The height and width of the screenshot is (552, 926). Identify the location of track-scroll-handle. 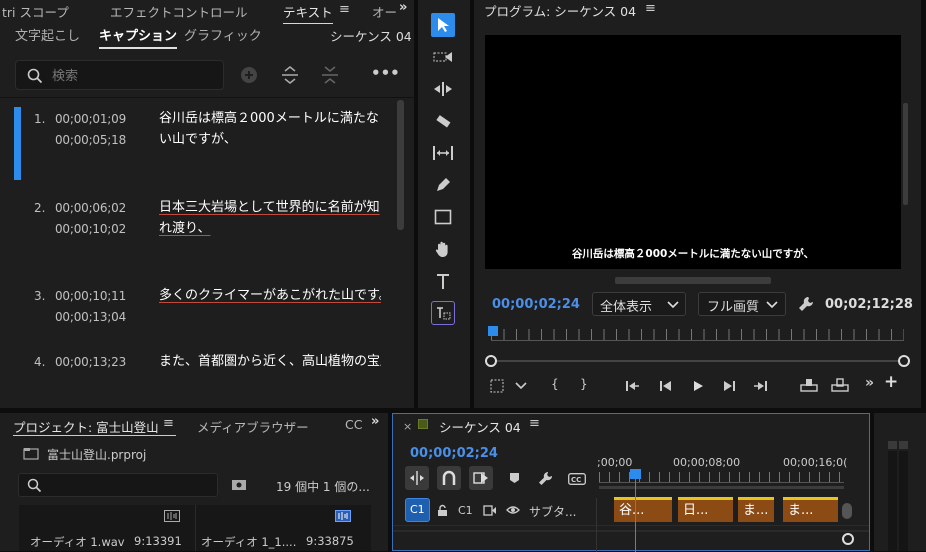
(847, 511).